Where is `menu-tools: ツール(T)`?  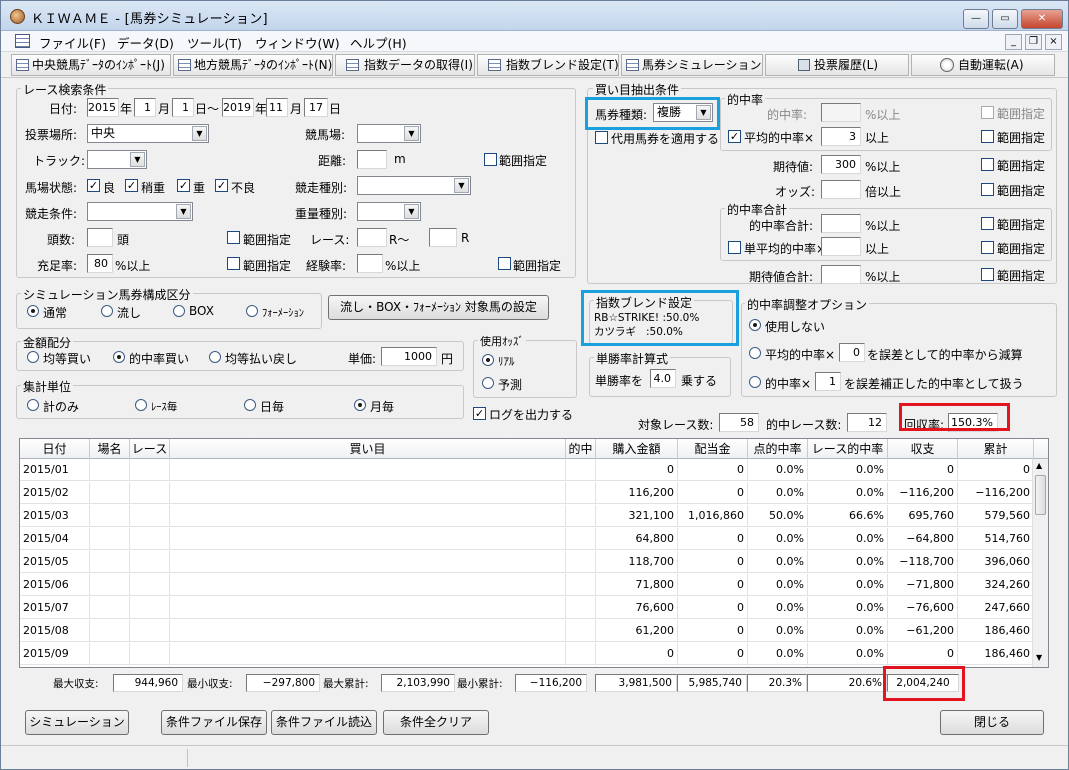
menu-tools: ツール(T) is located at coordinates (214, 42).